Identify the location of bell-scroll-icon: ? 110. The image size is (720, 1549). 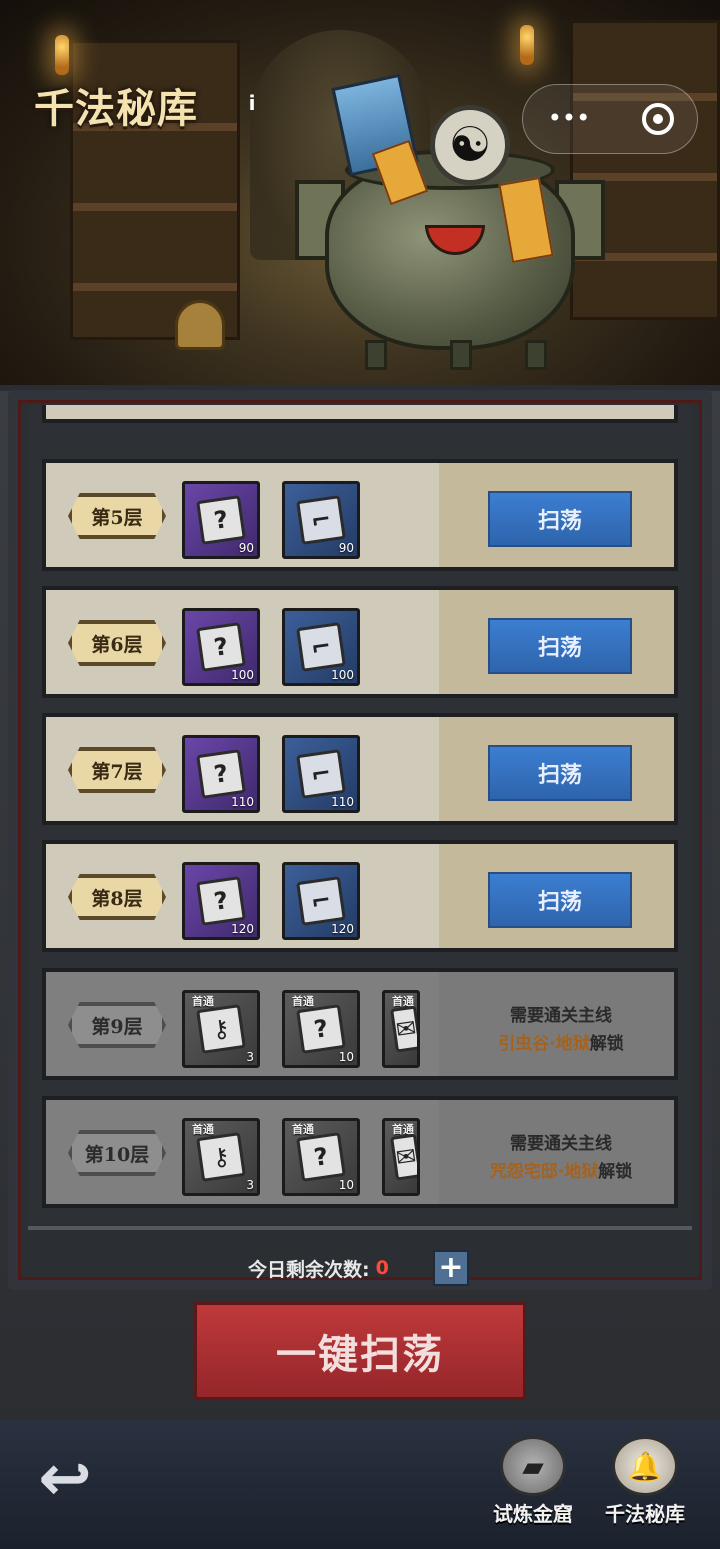
(221, 774).